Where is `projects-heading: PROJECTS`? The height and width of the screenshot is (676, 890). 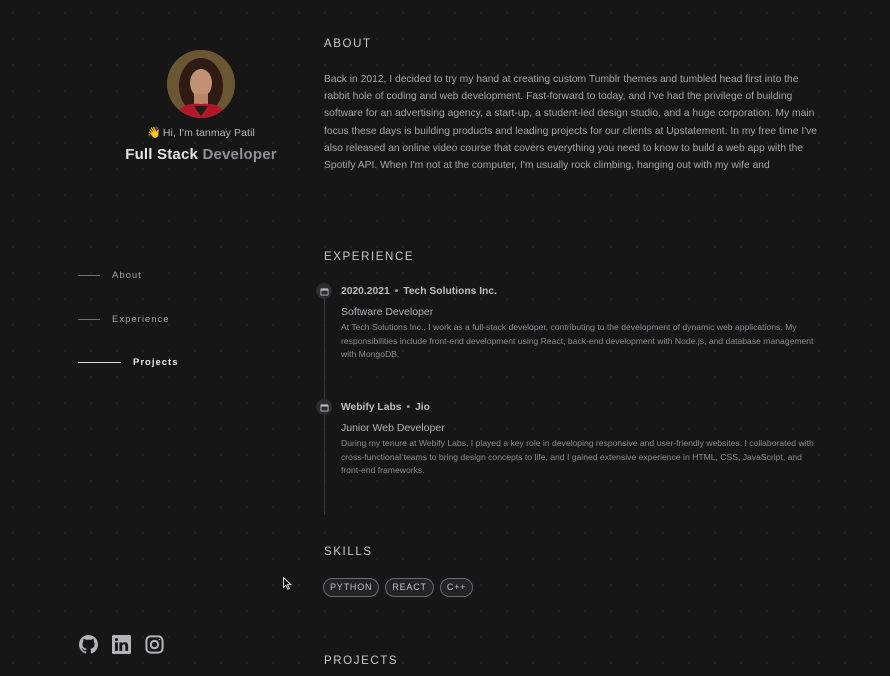
projects-heading: PROJECTS is located at coordinates (361, 661).